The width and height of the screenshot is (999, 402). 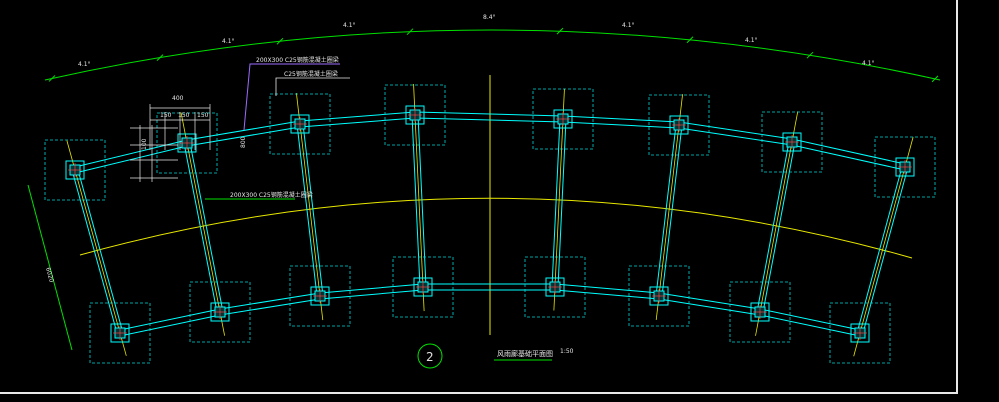 What do you see at coordinates (228, 41) in the screenshot?
I see `top-dim-2: 4.1°` at bounding box center [228, 41].